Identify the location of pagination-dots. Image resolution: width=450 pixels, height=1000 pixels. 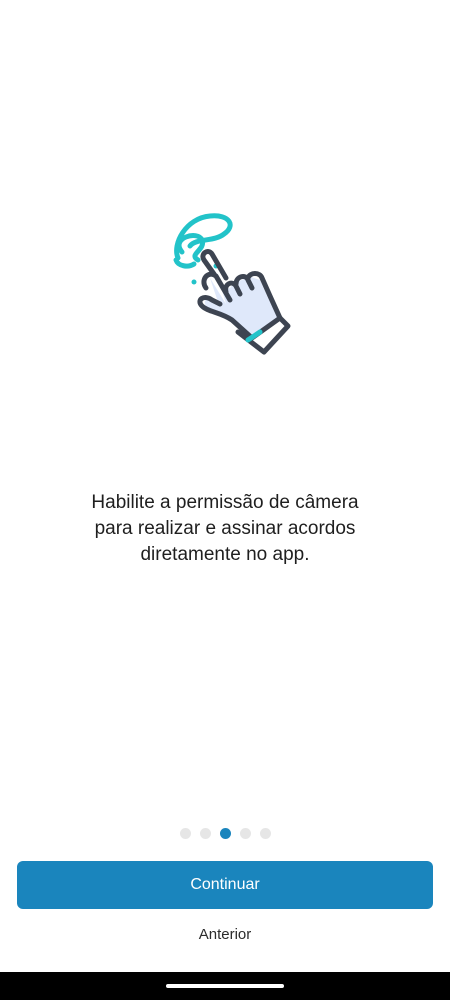
(225, 834).